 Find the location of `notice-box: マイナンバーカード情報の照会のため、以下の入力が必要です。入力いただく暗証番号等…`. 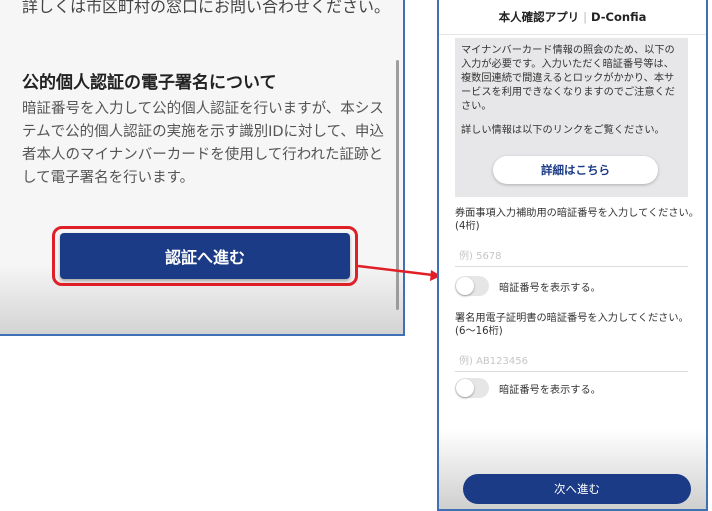

notice-box: マイナンバーカード情報の照会のため、以下の入力が必要です。入力いただく暗証番号等… is located at coordinates (571, 117).